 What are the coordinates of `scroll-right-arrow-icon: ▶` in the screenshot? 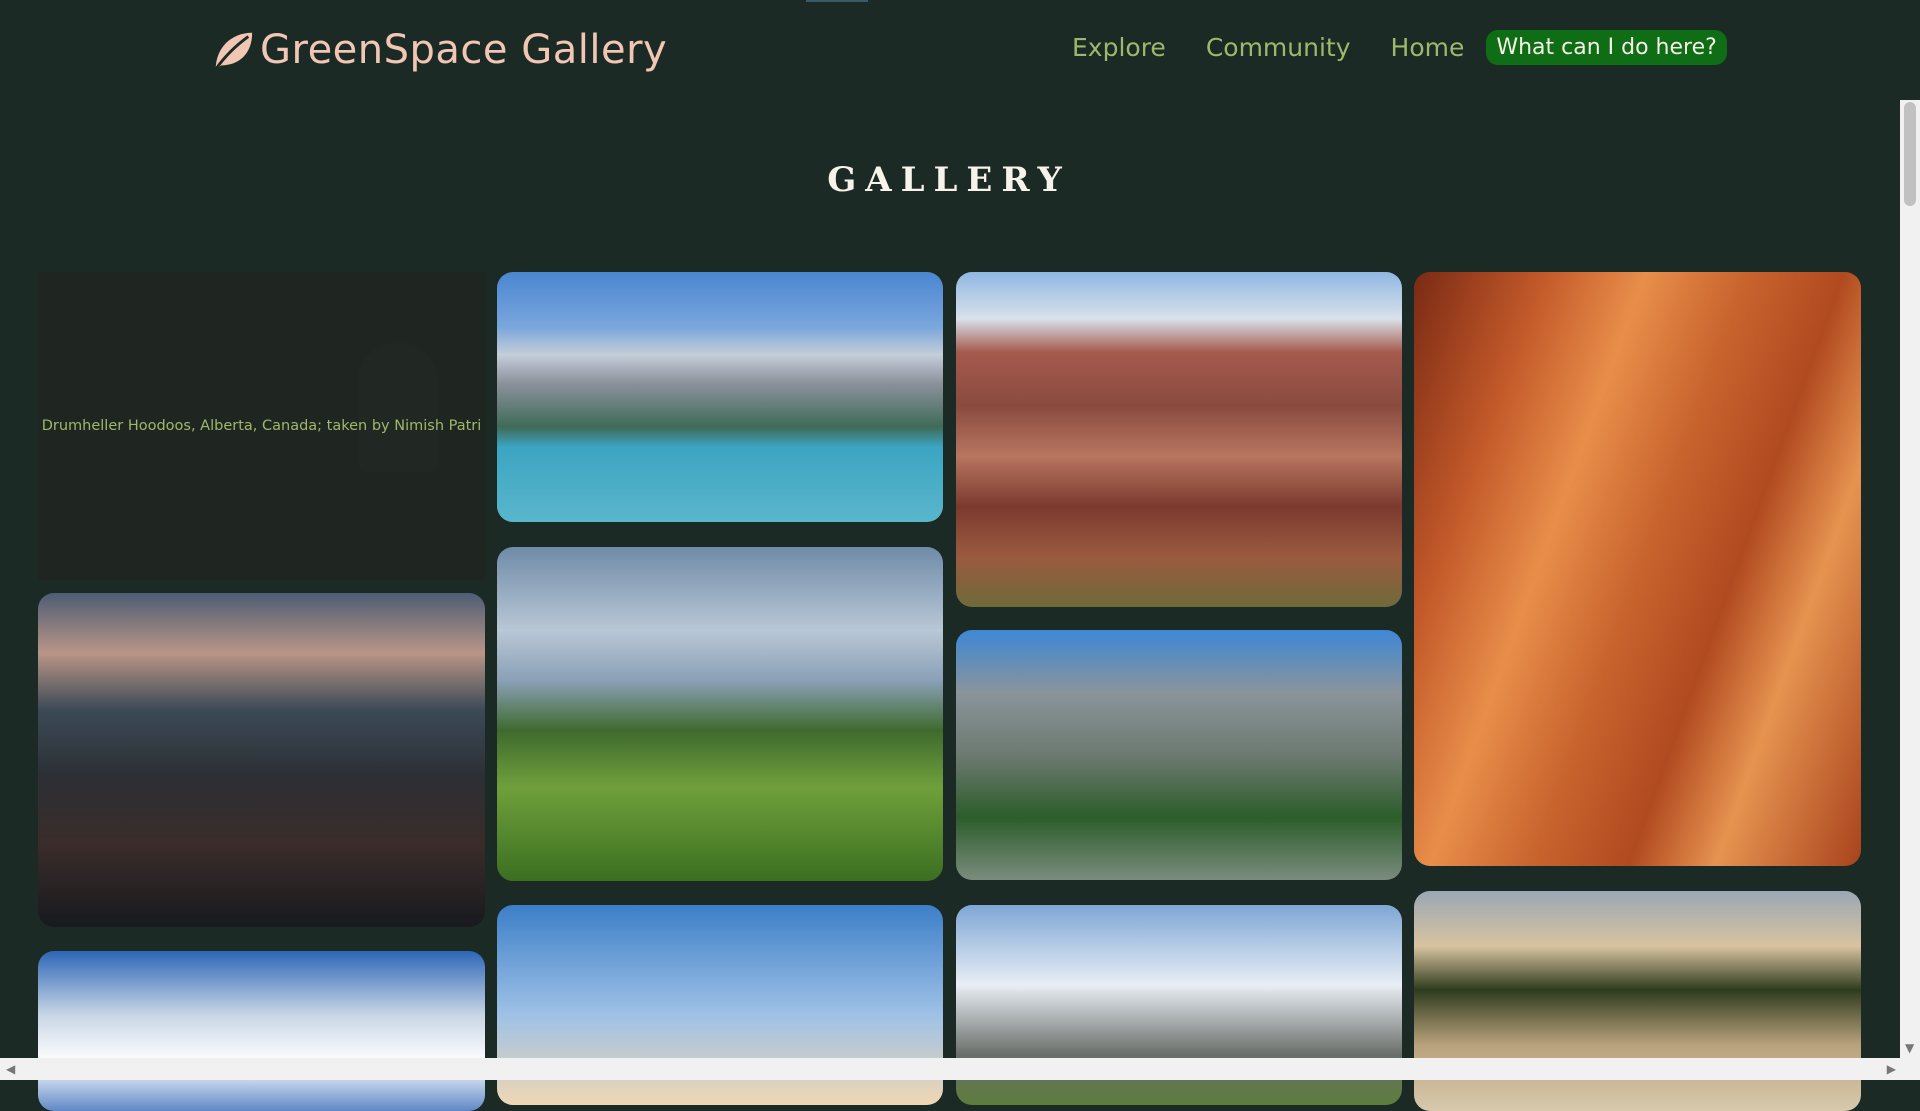 It's located at (1891, 1069).